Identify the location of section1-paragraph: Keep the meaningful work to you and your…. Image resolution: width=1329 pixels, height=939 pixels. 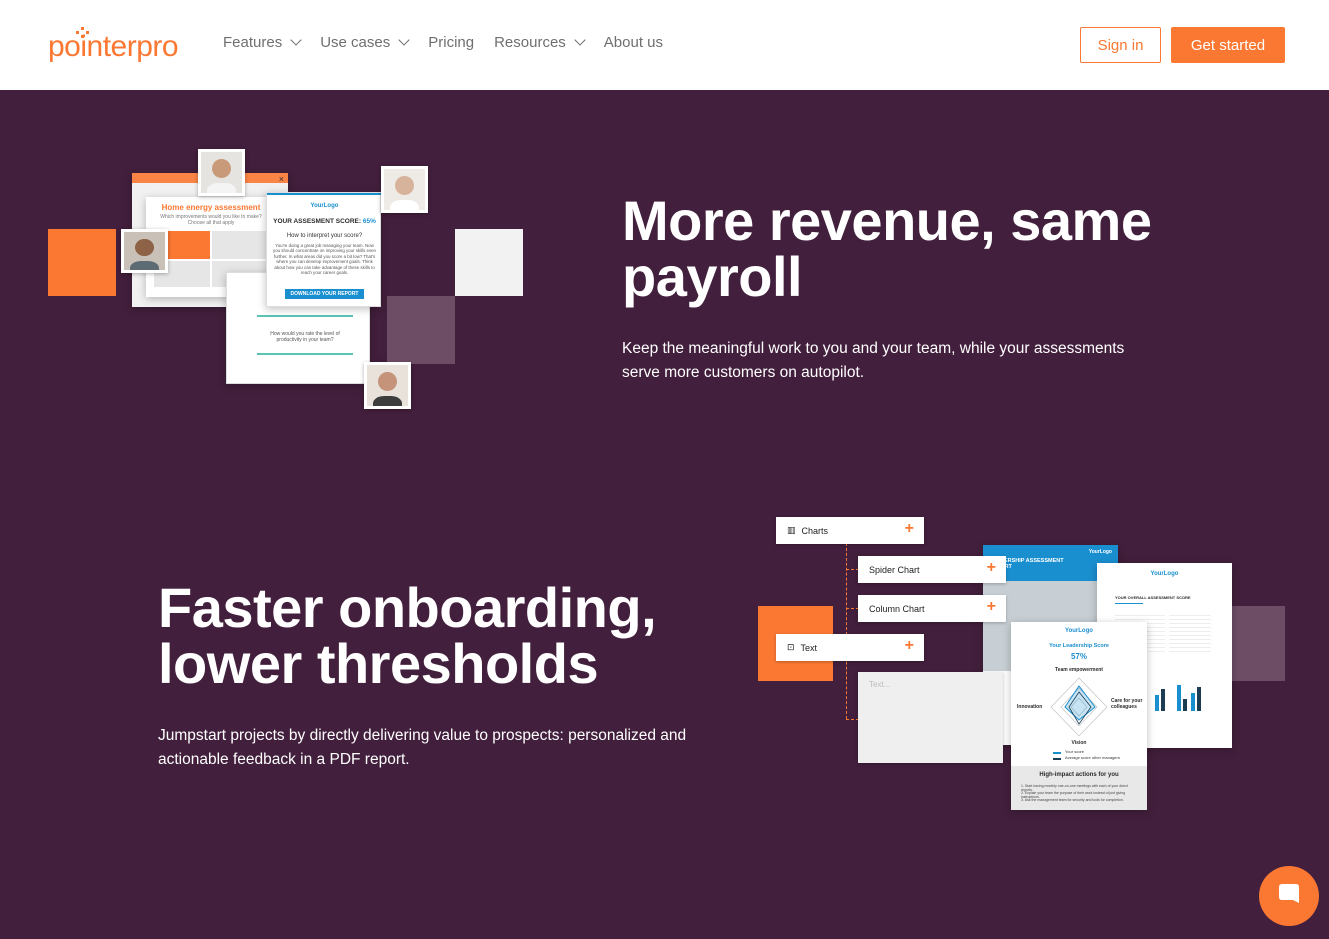
(873, 360).